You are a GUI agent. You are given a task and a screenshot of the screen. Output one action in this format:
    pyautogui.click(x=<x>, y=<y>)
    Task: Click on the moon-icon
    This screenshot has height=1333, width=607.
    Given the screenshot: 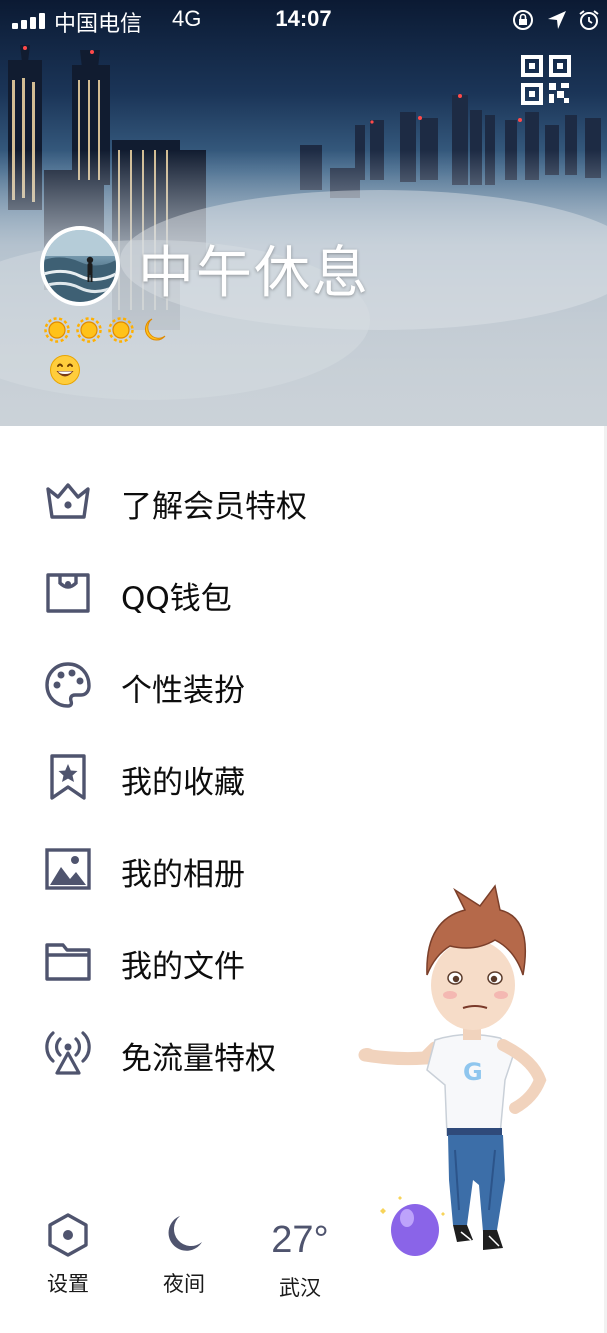 What is the action you would take?
    pyautogui.click(x=155, y=329)
    